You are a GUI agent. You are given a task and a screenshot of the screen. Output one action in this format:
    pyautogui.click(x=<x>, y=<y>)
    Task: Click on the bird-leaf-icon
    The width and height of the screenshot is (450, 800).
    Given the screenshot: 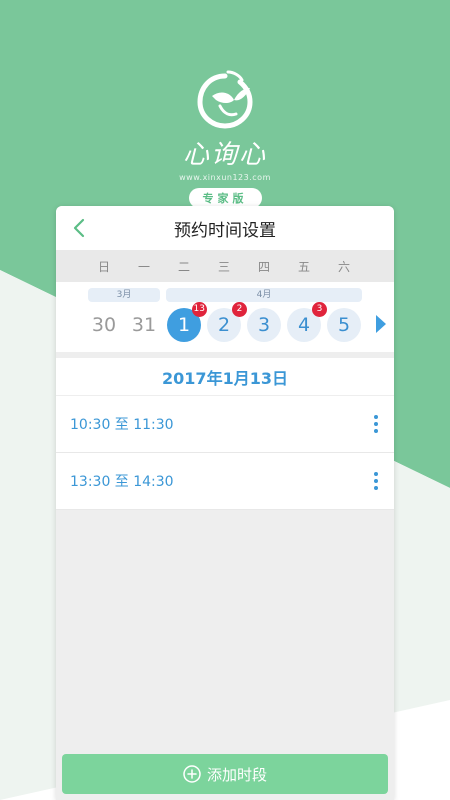 What is the action you would take?
    pyautogui.click(x=225, y=99)
    